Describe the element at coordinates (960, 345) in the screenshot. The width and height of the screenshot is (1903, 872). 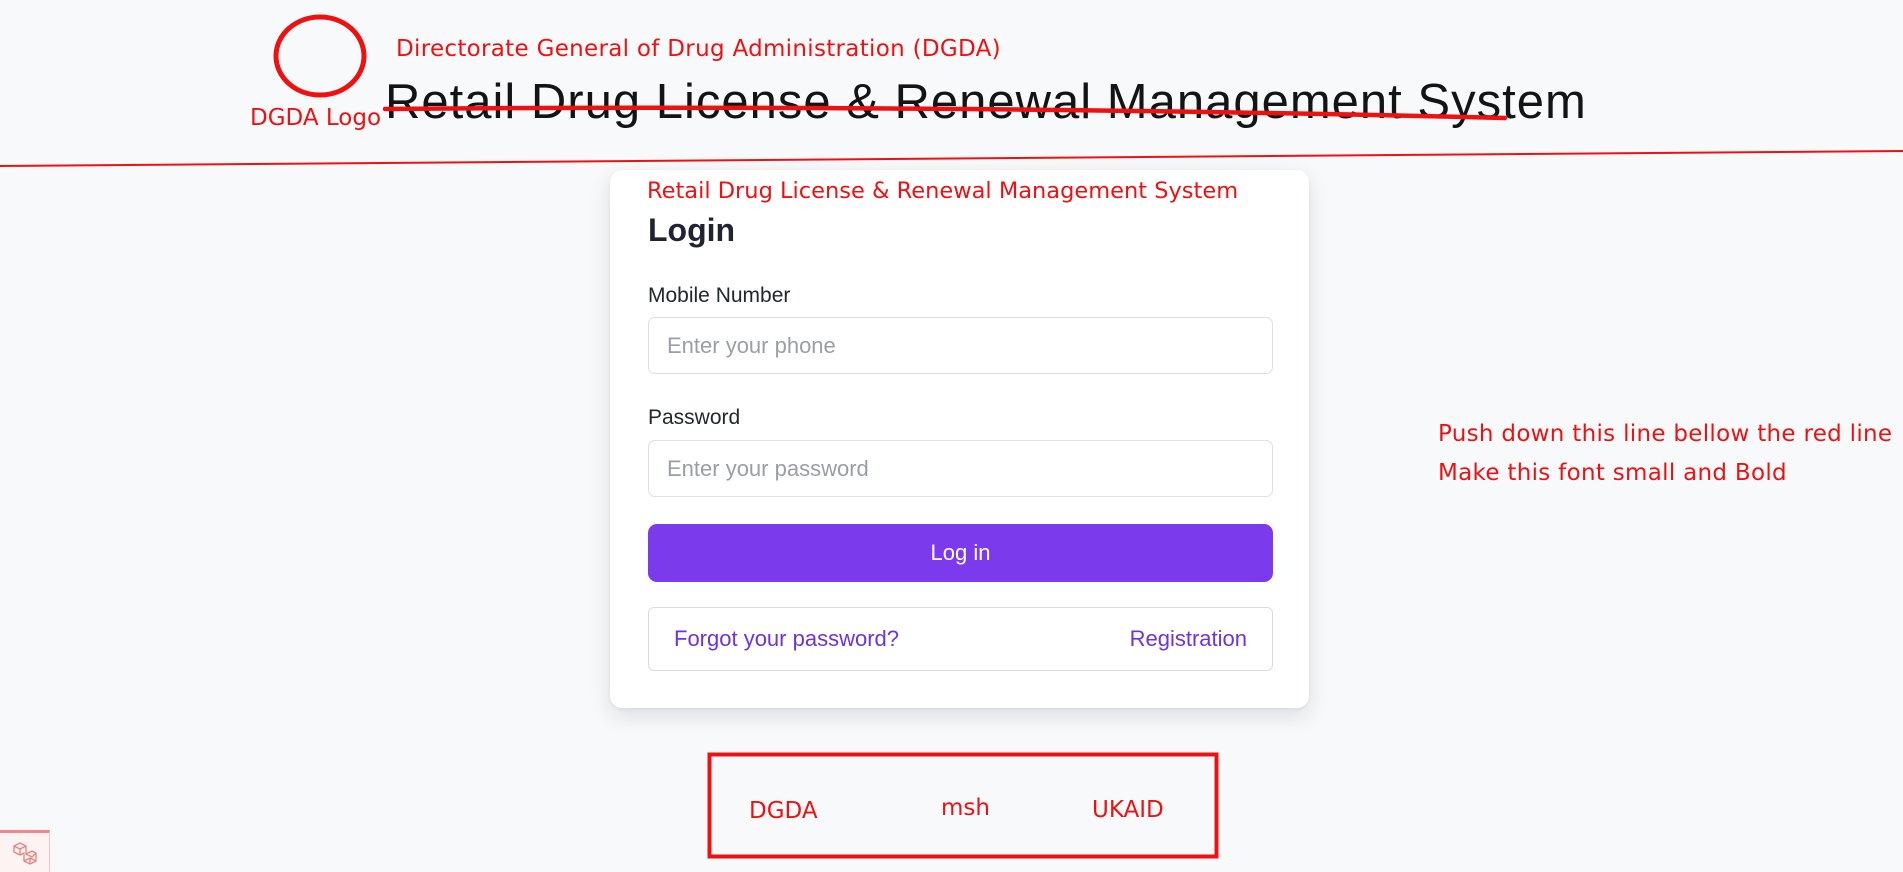
I see `mobile-number-input` at that location.